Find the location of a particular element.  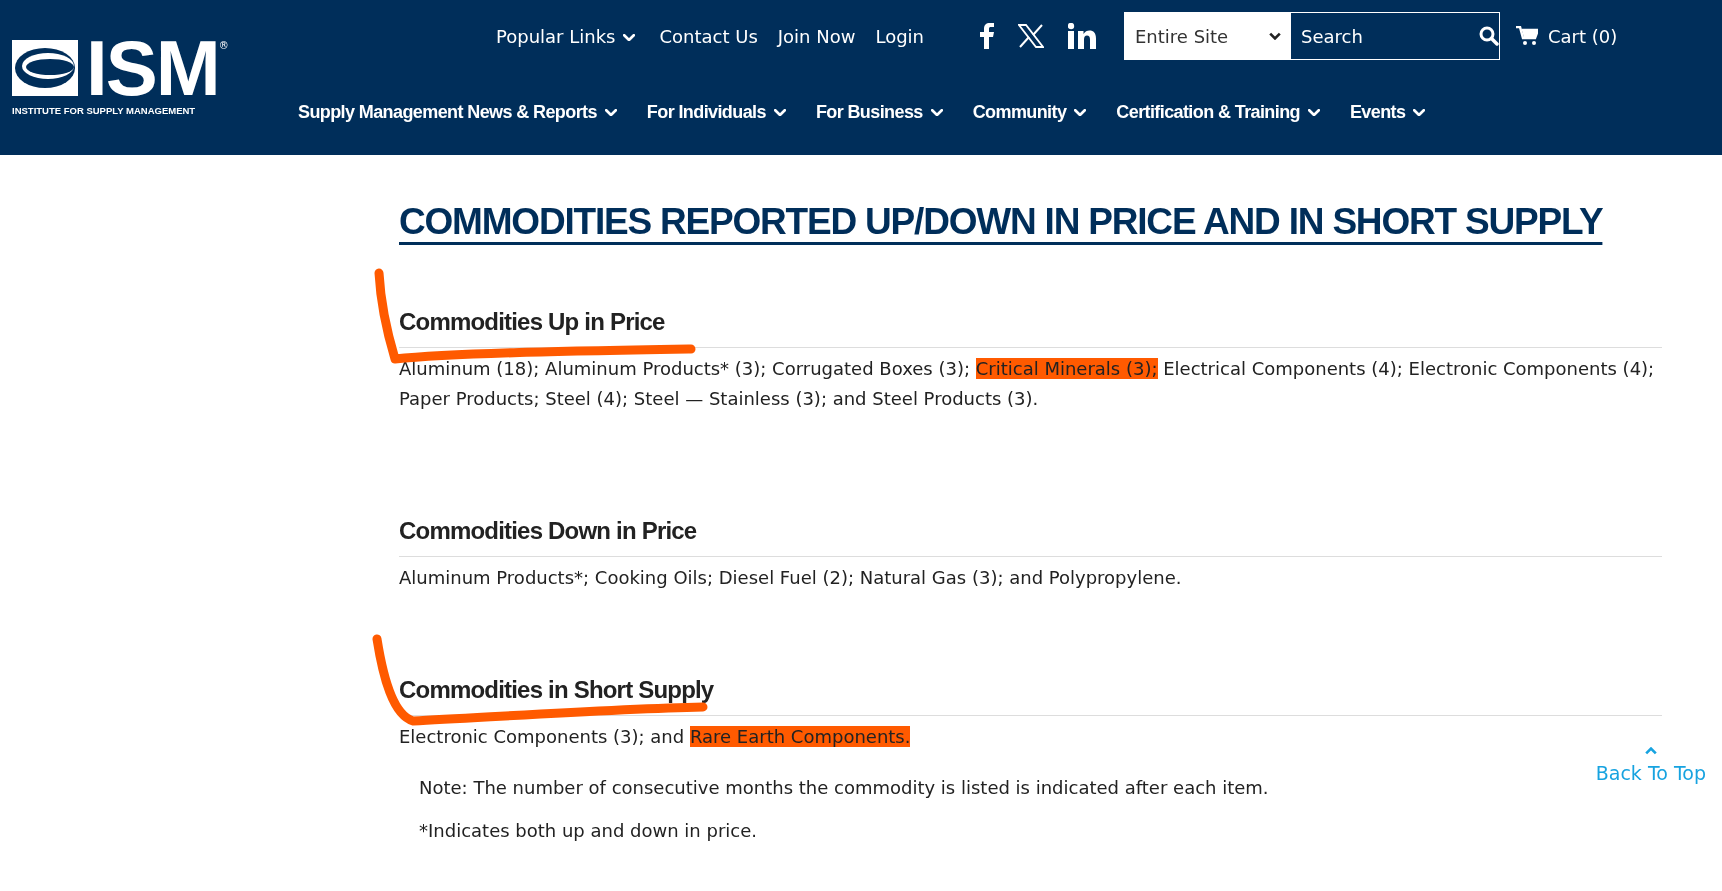

top-nav-link: Login is located at coordinates (899, 36).